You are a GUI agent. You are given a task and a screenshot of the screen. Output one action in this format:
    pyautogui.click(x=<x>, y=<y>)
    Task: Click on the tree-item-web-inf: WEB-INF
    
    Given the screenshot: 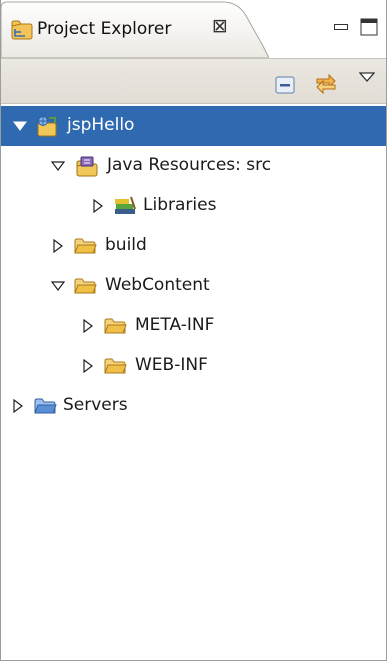 What is the action you would take?
    pyautogui.click(x=193, y=366)
    